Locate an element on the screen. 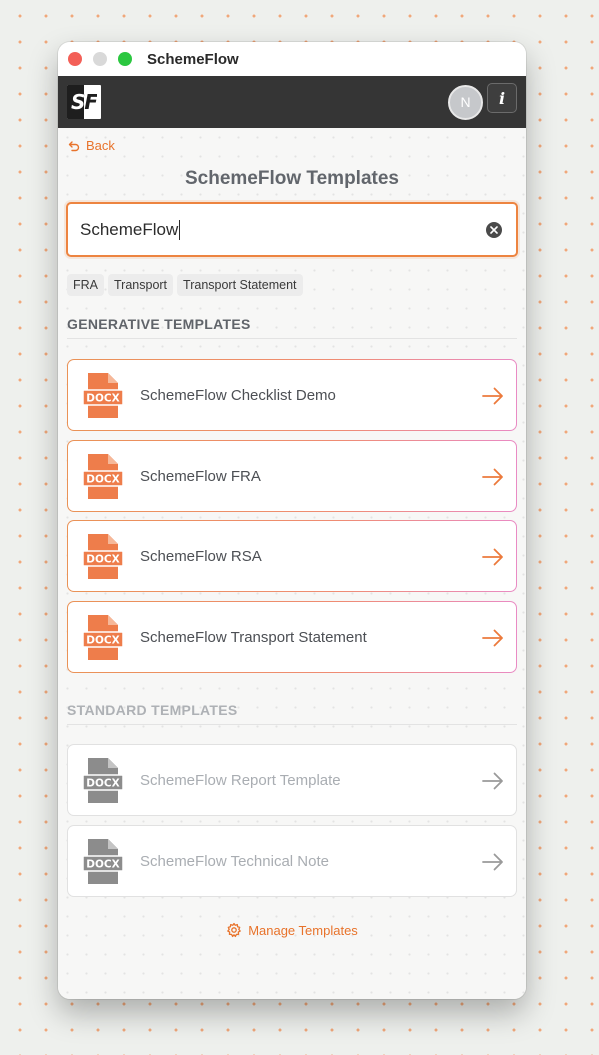 The height and width of the screenshot is (1055, 599). template-label: SchemeFlow Transport Statement is located at coordinates (253, 637).